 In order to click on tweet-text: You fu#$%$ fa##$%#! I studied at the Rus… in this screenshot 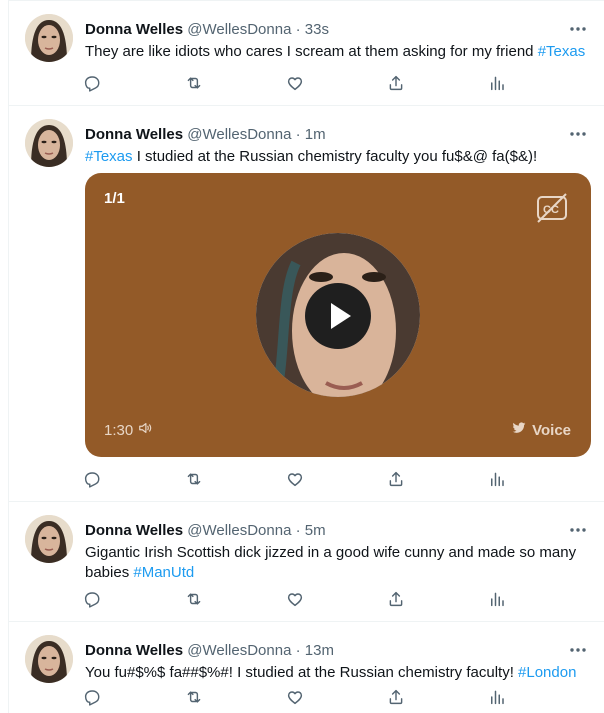, I will do `click(338, 673)`.